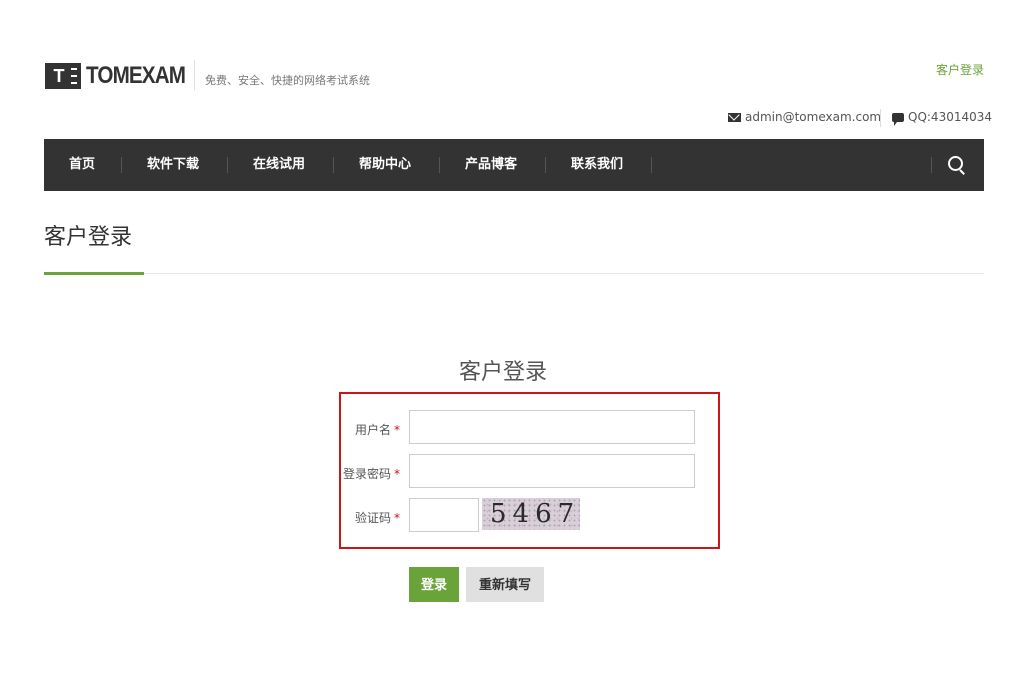 The image size is (1027, 693). I want to click on title-accent-bar, so click(94, 273).